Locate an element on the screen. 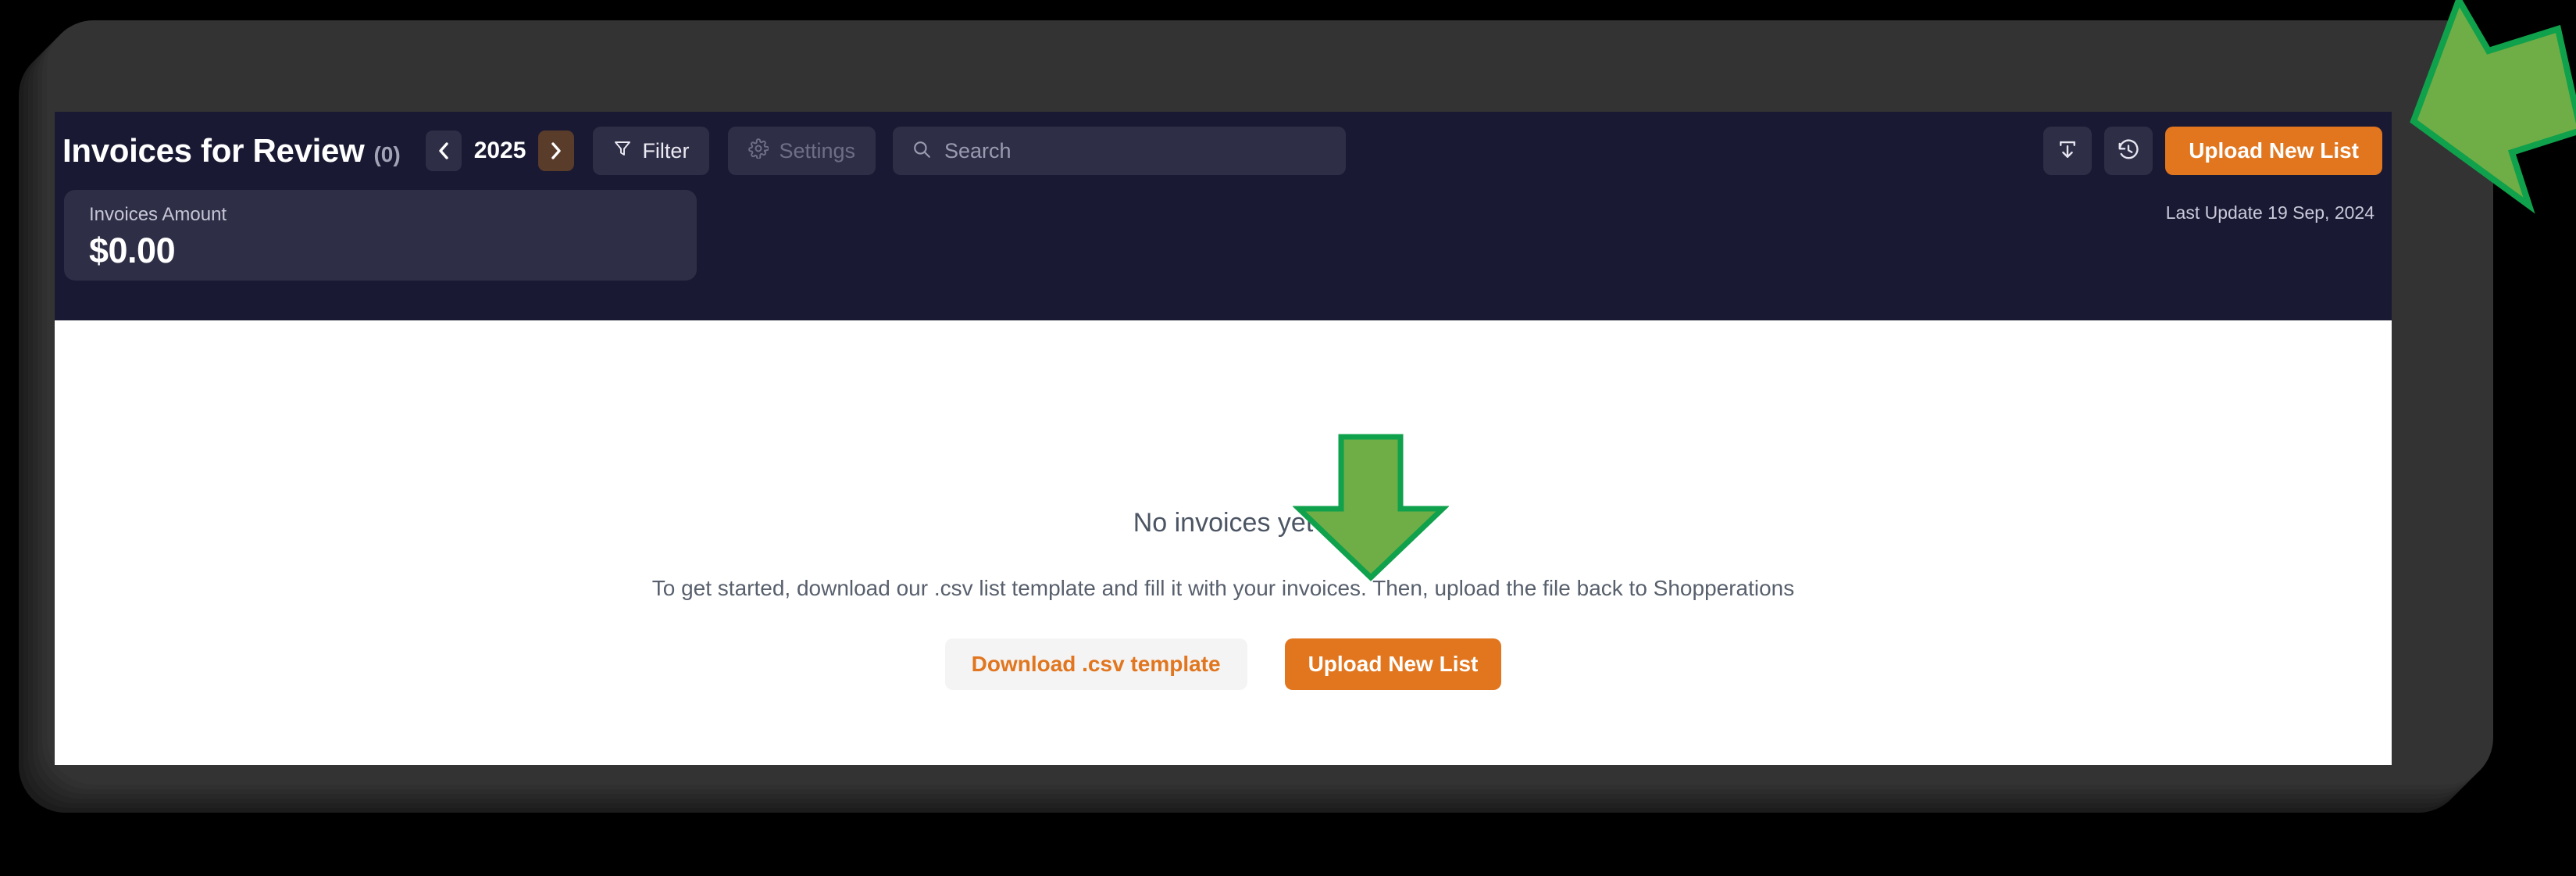  invoices-amount-label: Invoices Amount is located at coordinates (158, 214).